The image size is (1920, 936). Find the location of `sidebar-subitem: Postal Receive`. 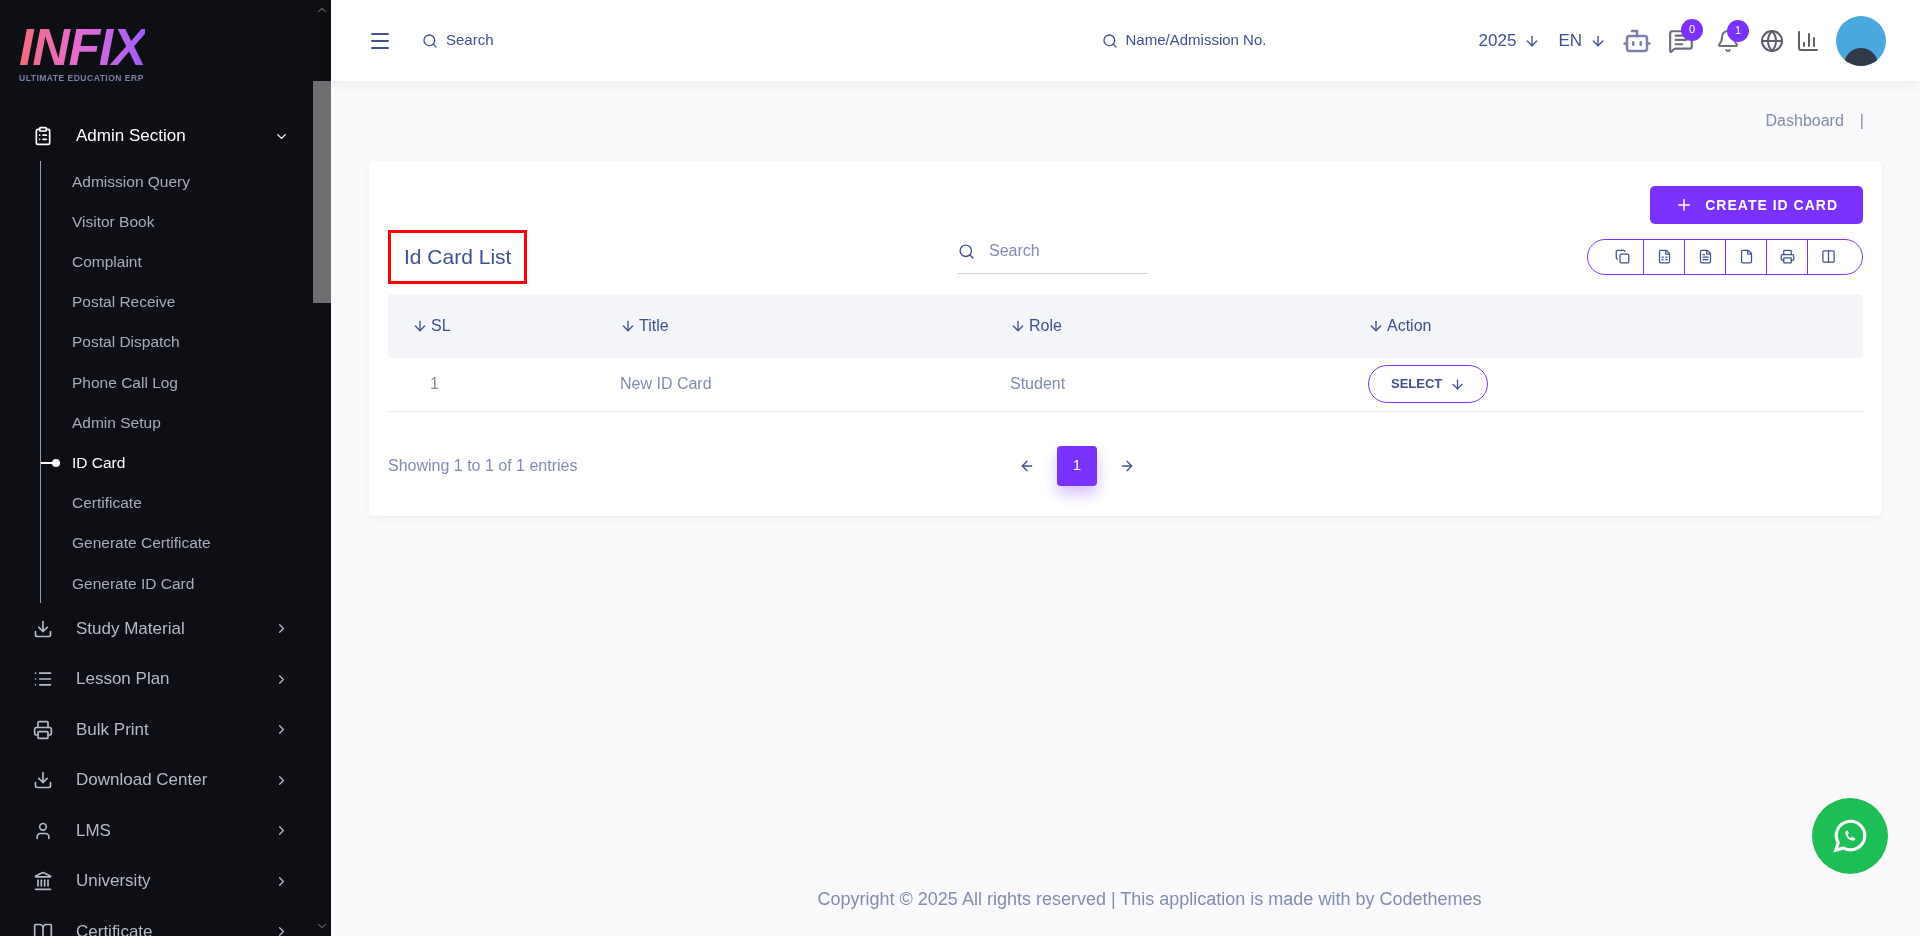

sidebar-subitem: Postal Receive is located at coordinates (124, 302).